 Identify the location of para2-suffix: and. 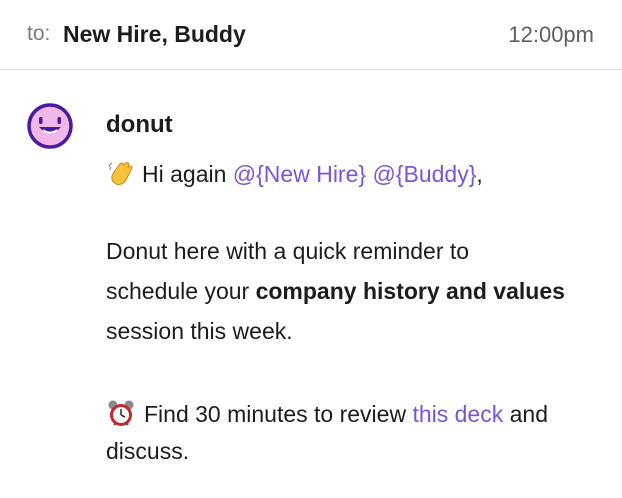
(525, 414).